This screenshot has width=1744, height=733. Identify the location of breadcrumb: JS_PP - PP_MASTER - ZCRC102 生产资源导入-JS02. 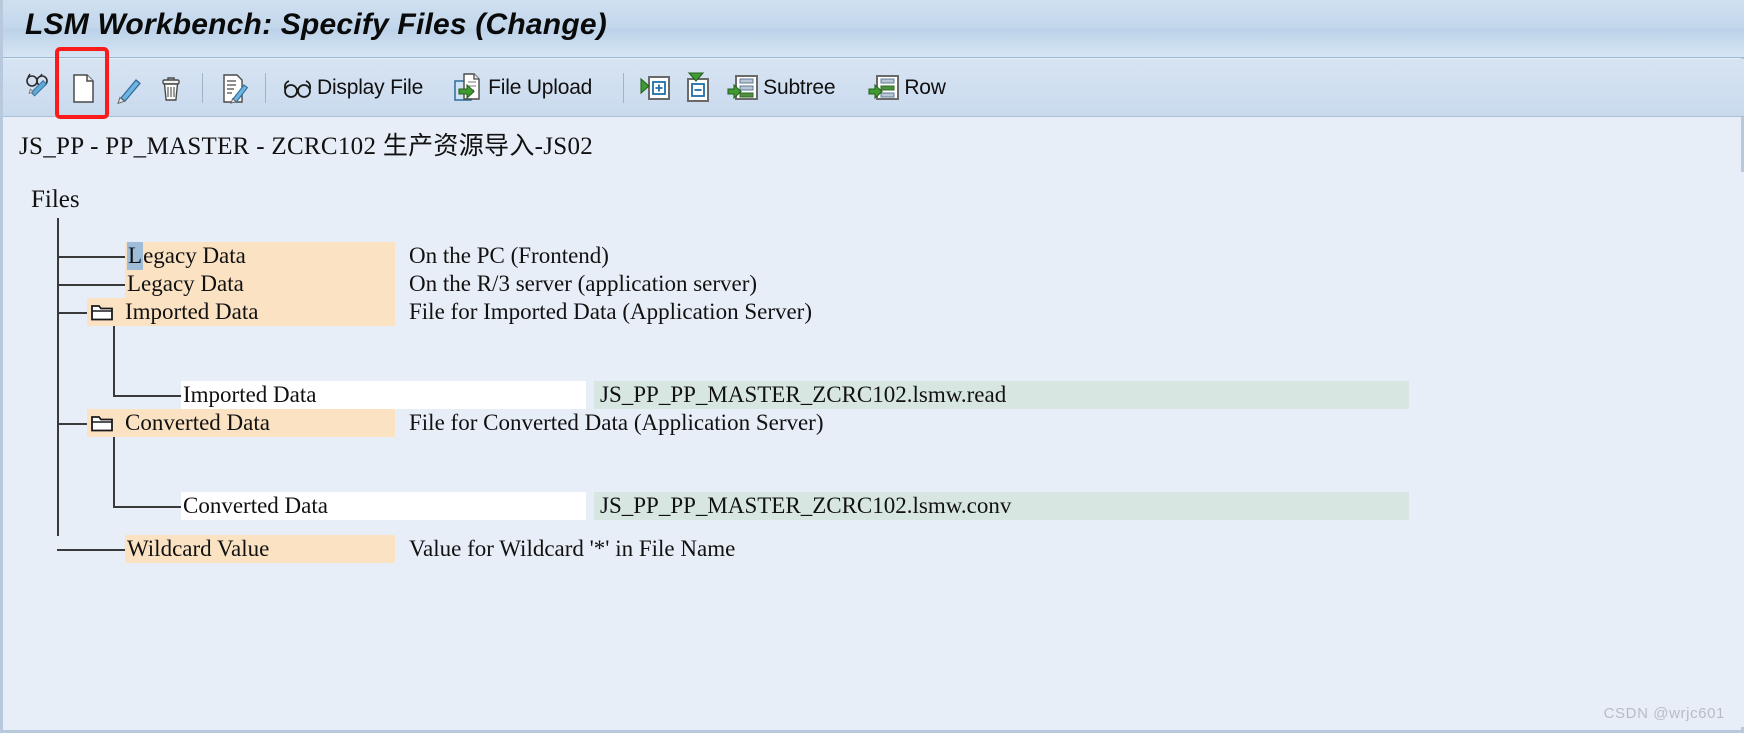
(306, 146).